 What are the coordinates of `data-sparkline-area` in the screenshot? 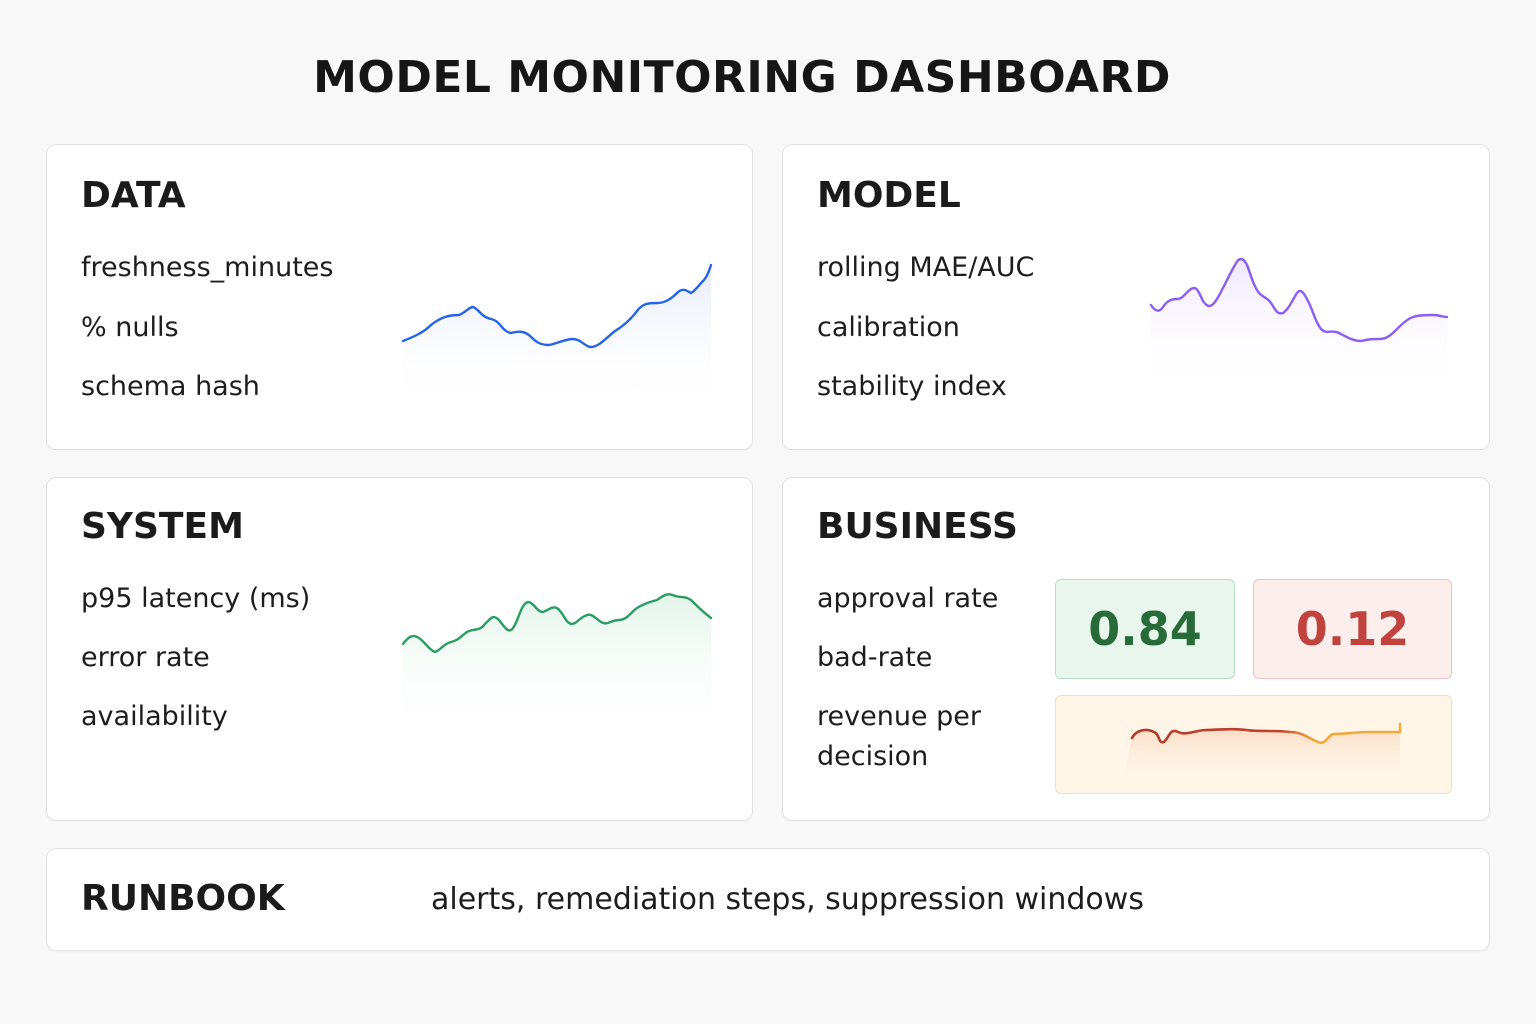 It's located at (557, 336).